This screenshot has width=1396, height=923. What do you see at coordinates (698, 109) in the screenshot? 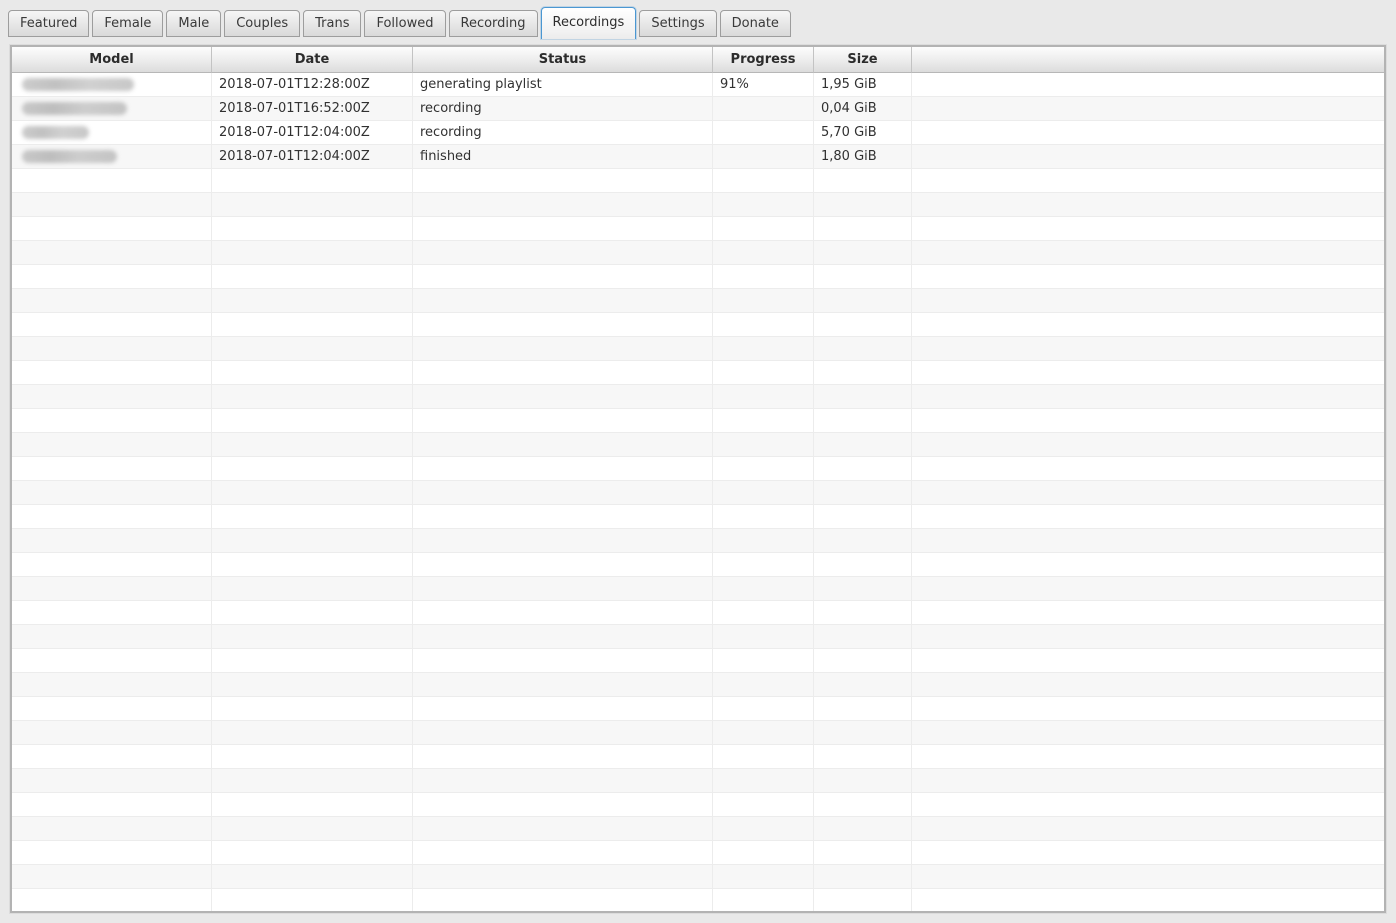
I see `recording-row: 2018-07-01T16:52:00Z recording 0,04 GiB` at bounding box center [698, 109].